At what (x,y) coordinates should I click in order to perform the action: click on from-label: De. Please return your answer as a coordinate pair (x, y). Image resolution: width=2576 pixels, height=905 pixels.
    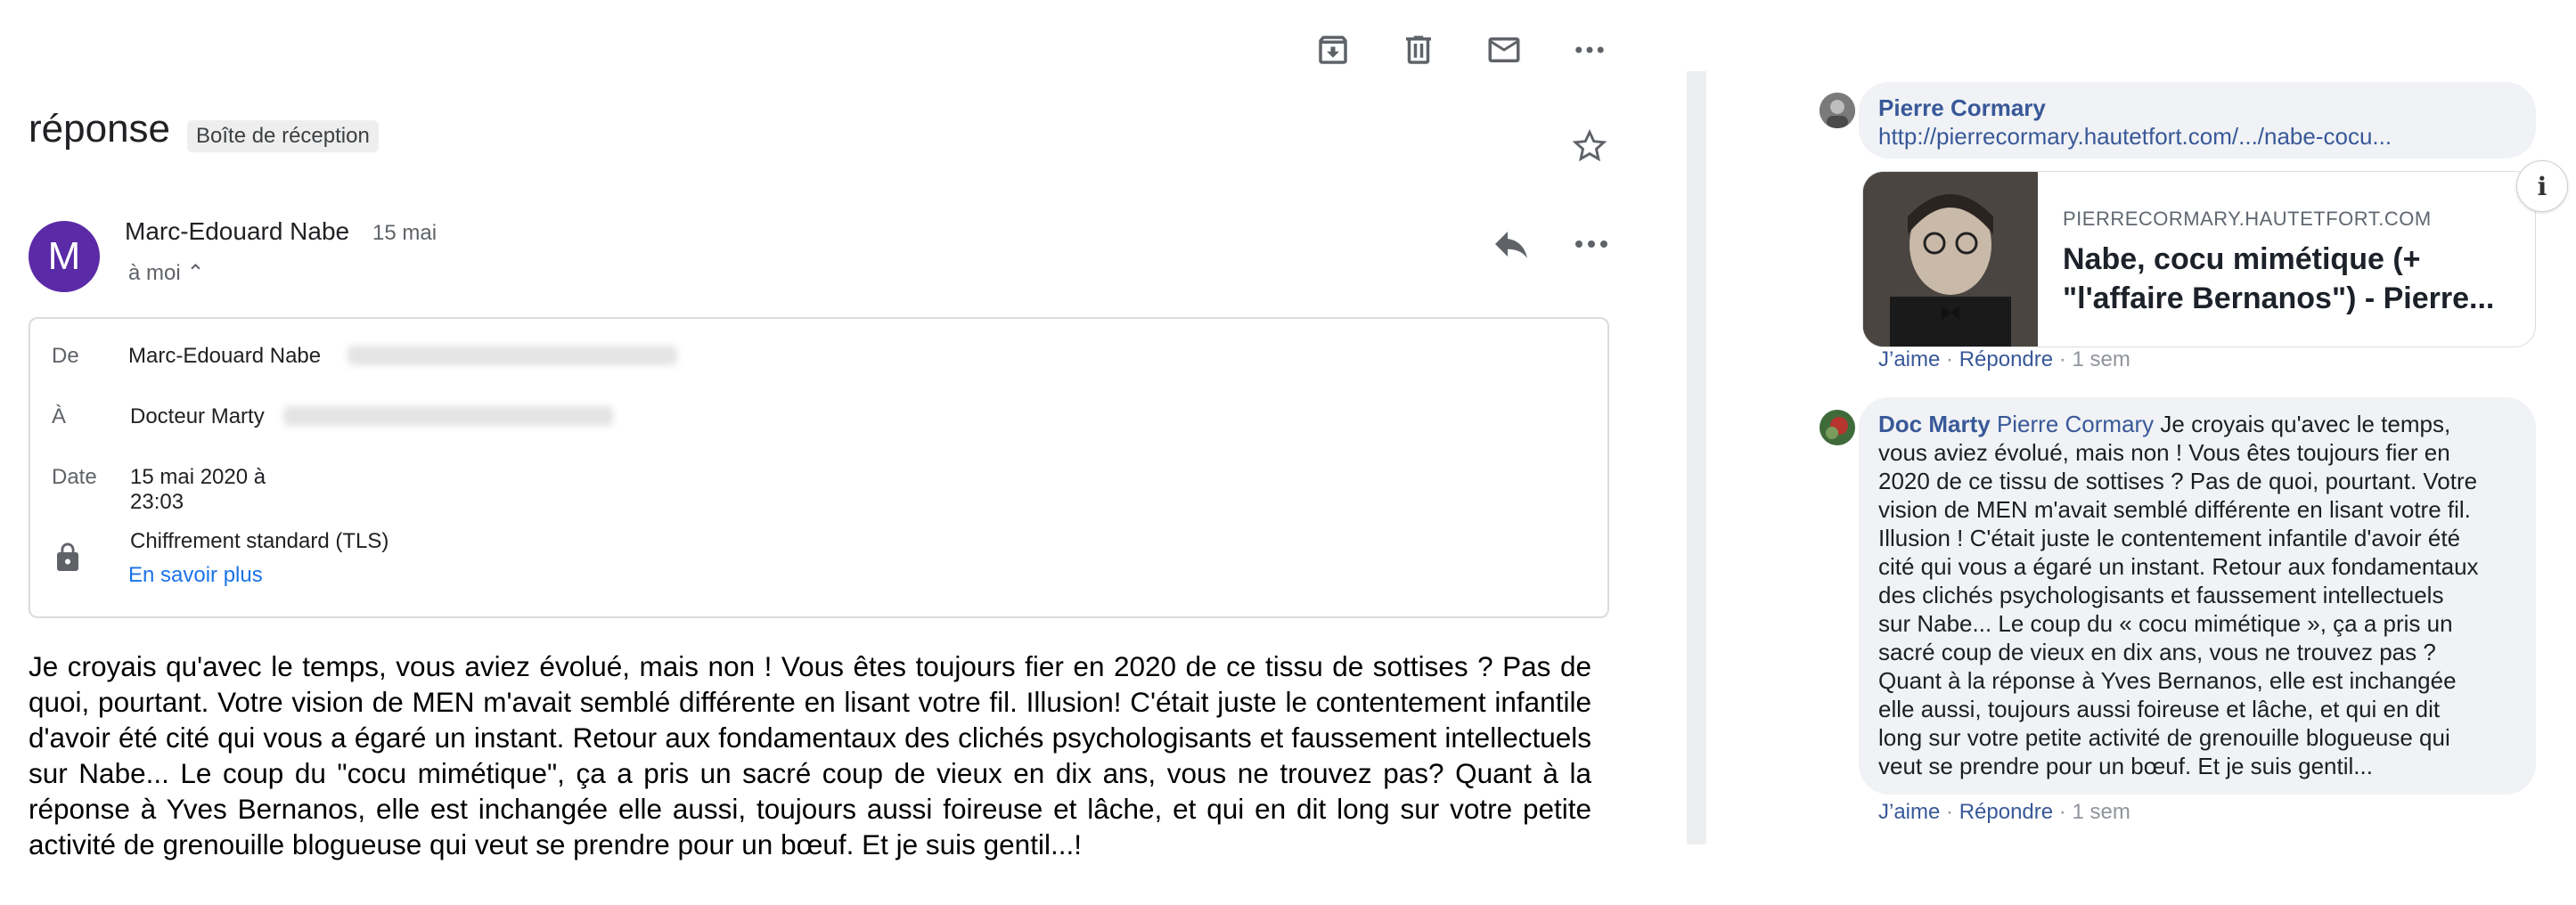
    Looking at the image, I should click on (65, 356).